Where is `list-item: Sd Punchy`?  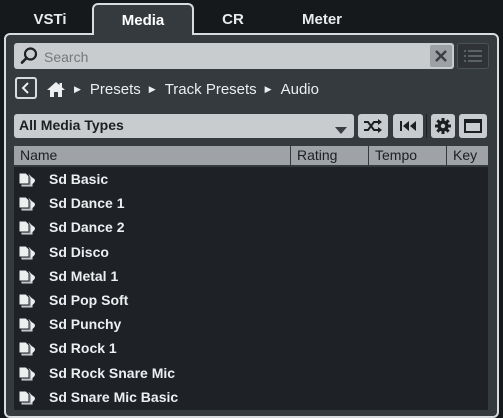
list-item: Sd Punchy is located at coordinates (251, 324).